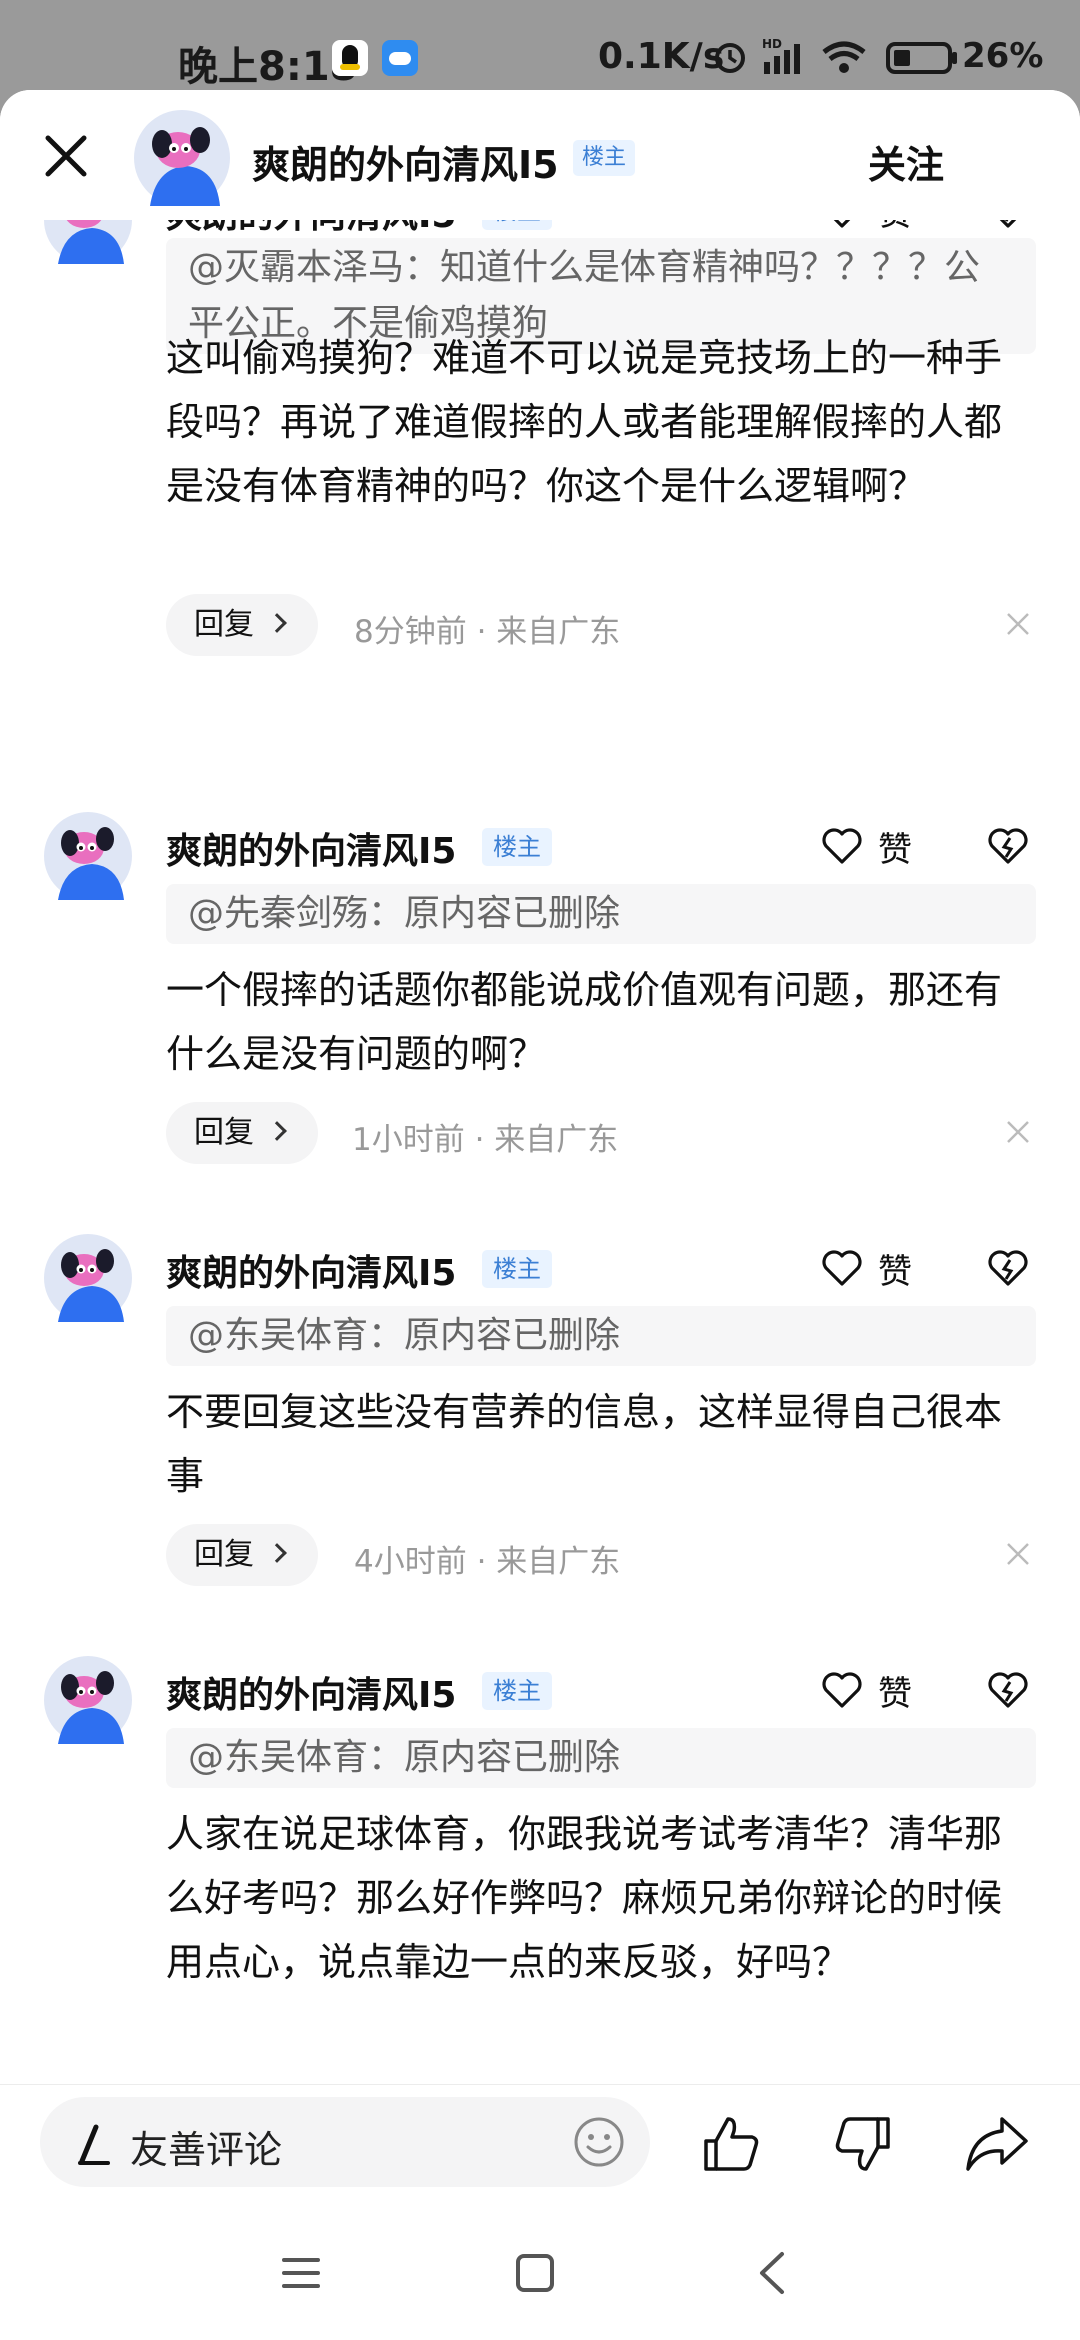  I want to click on thumbs-up-icon, so click(731, 2144).